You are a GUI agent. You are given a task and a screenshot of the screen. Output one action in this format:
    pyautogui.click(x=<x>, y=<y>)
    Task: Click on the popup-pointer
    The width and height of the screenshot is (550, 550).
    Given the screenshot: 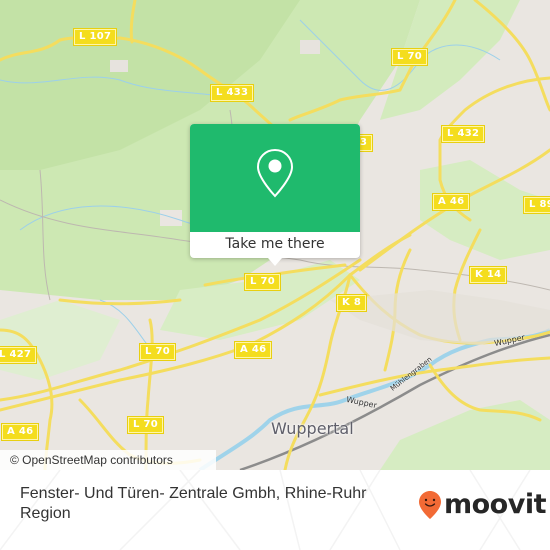 What is the action you would take?
    pyautogui.click(x=275, y=262)
    